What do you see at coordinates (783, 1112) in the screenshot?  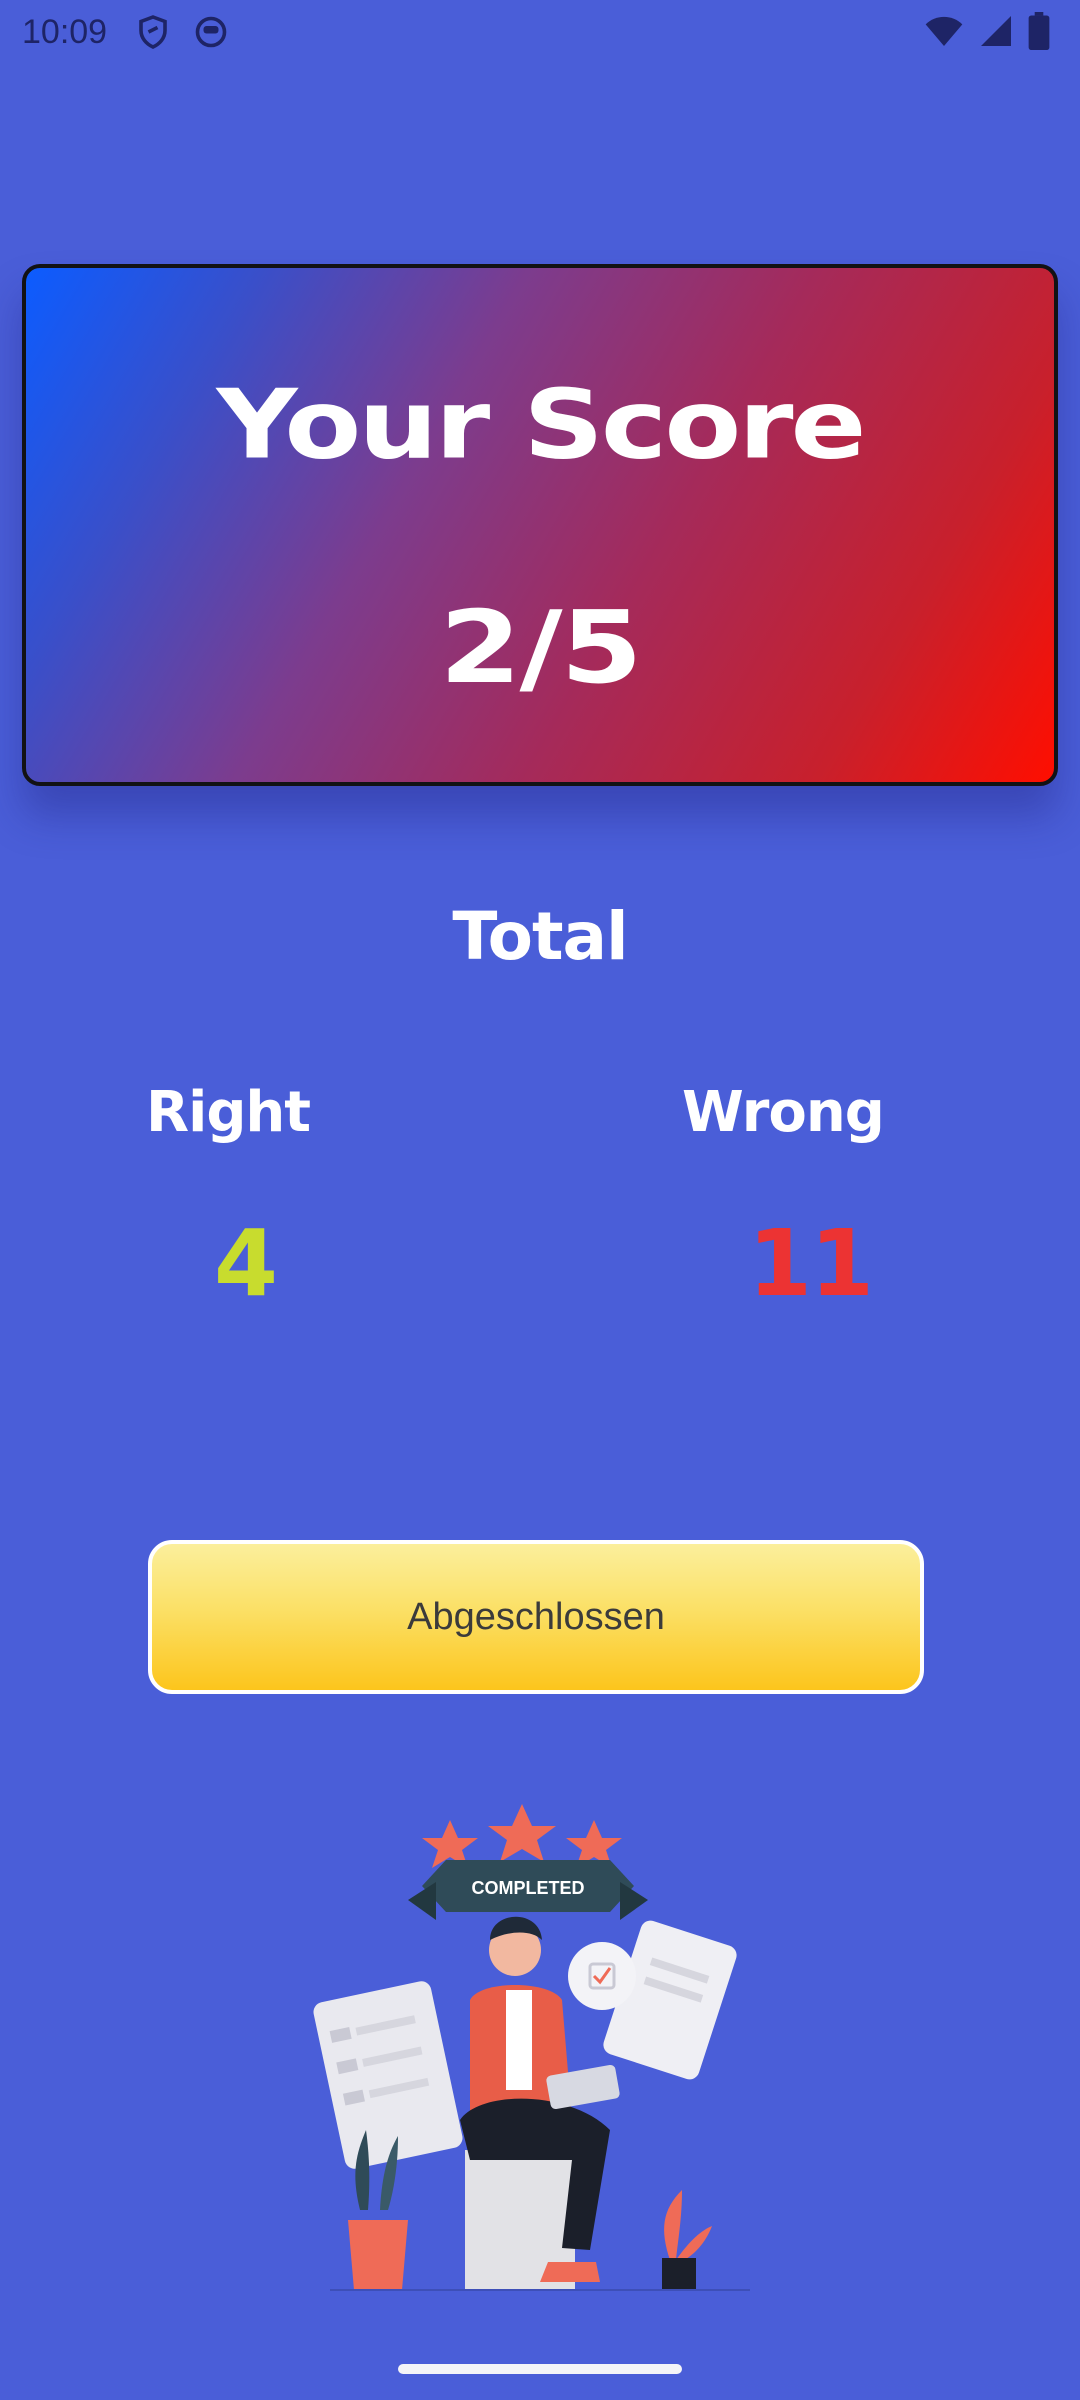 I see `wrong-label: Wrong` at bounding box center [783, 1112].